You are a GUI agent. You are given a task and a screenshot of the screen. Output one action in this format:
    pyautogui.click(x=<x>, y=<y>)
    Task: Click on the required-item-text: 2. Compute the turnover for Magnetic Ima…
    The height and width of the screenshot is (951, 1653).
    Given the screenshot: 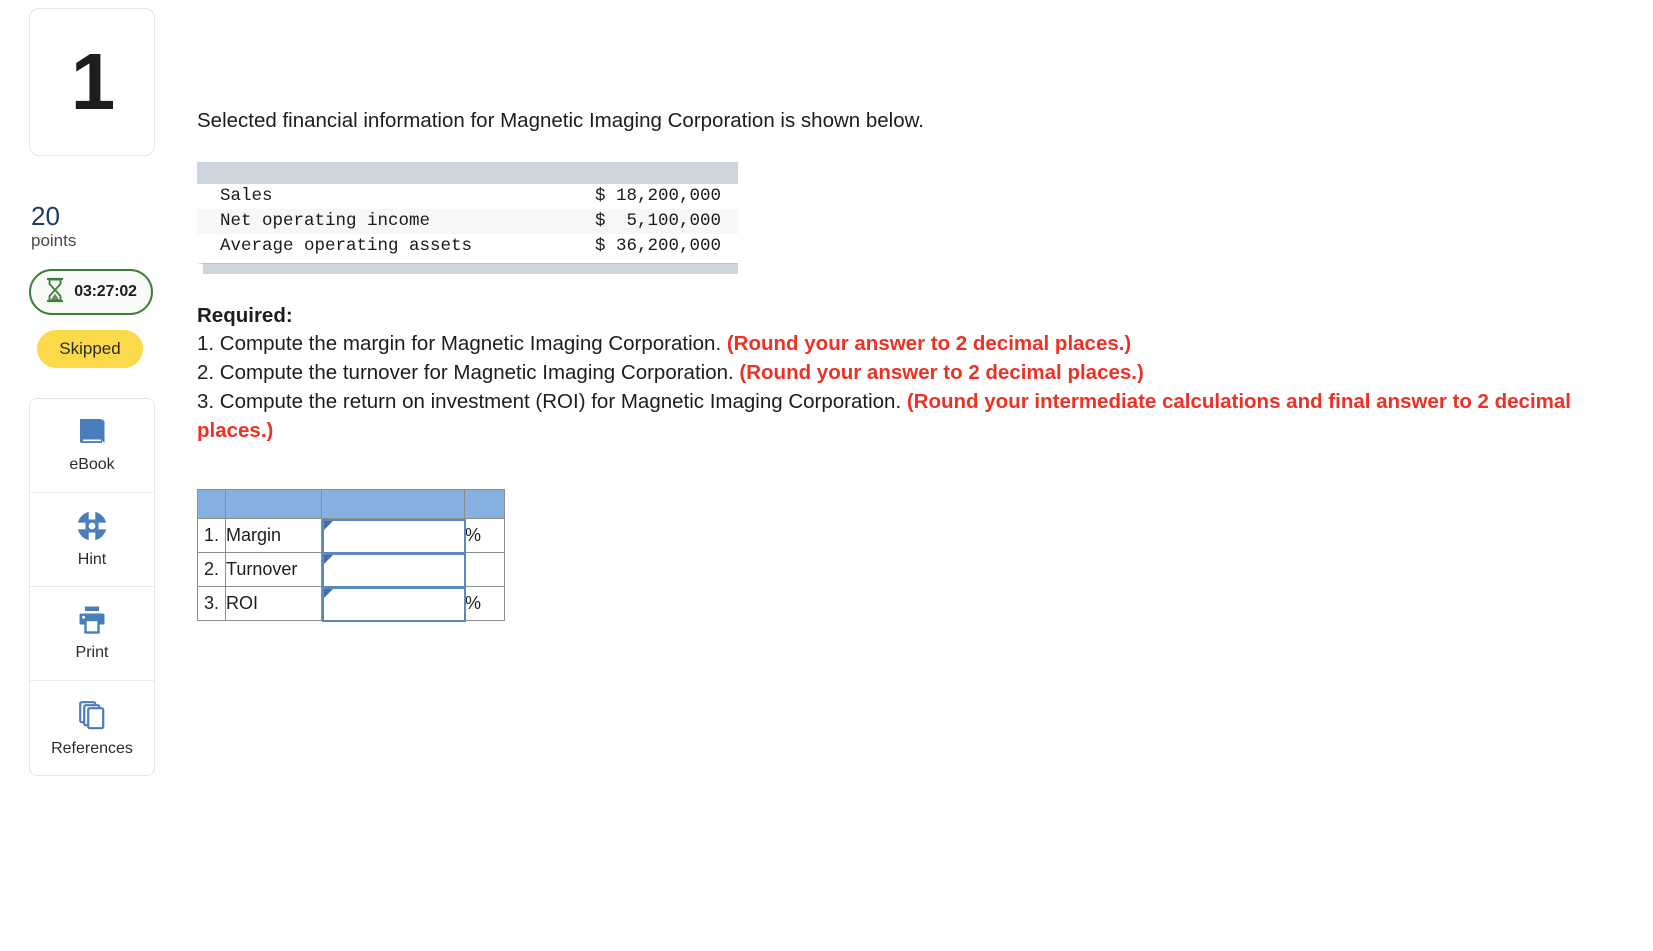 What is the action you would take?
    pyautogui.click(x=468, y=373)
    